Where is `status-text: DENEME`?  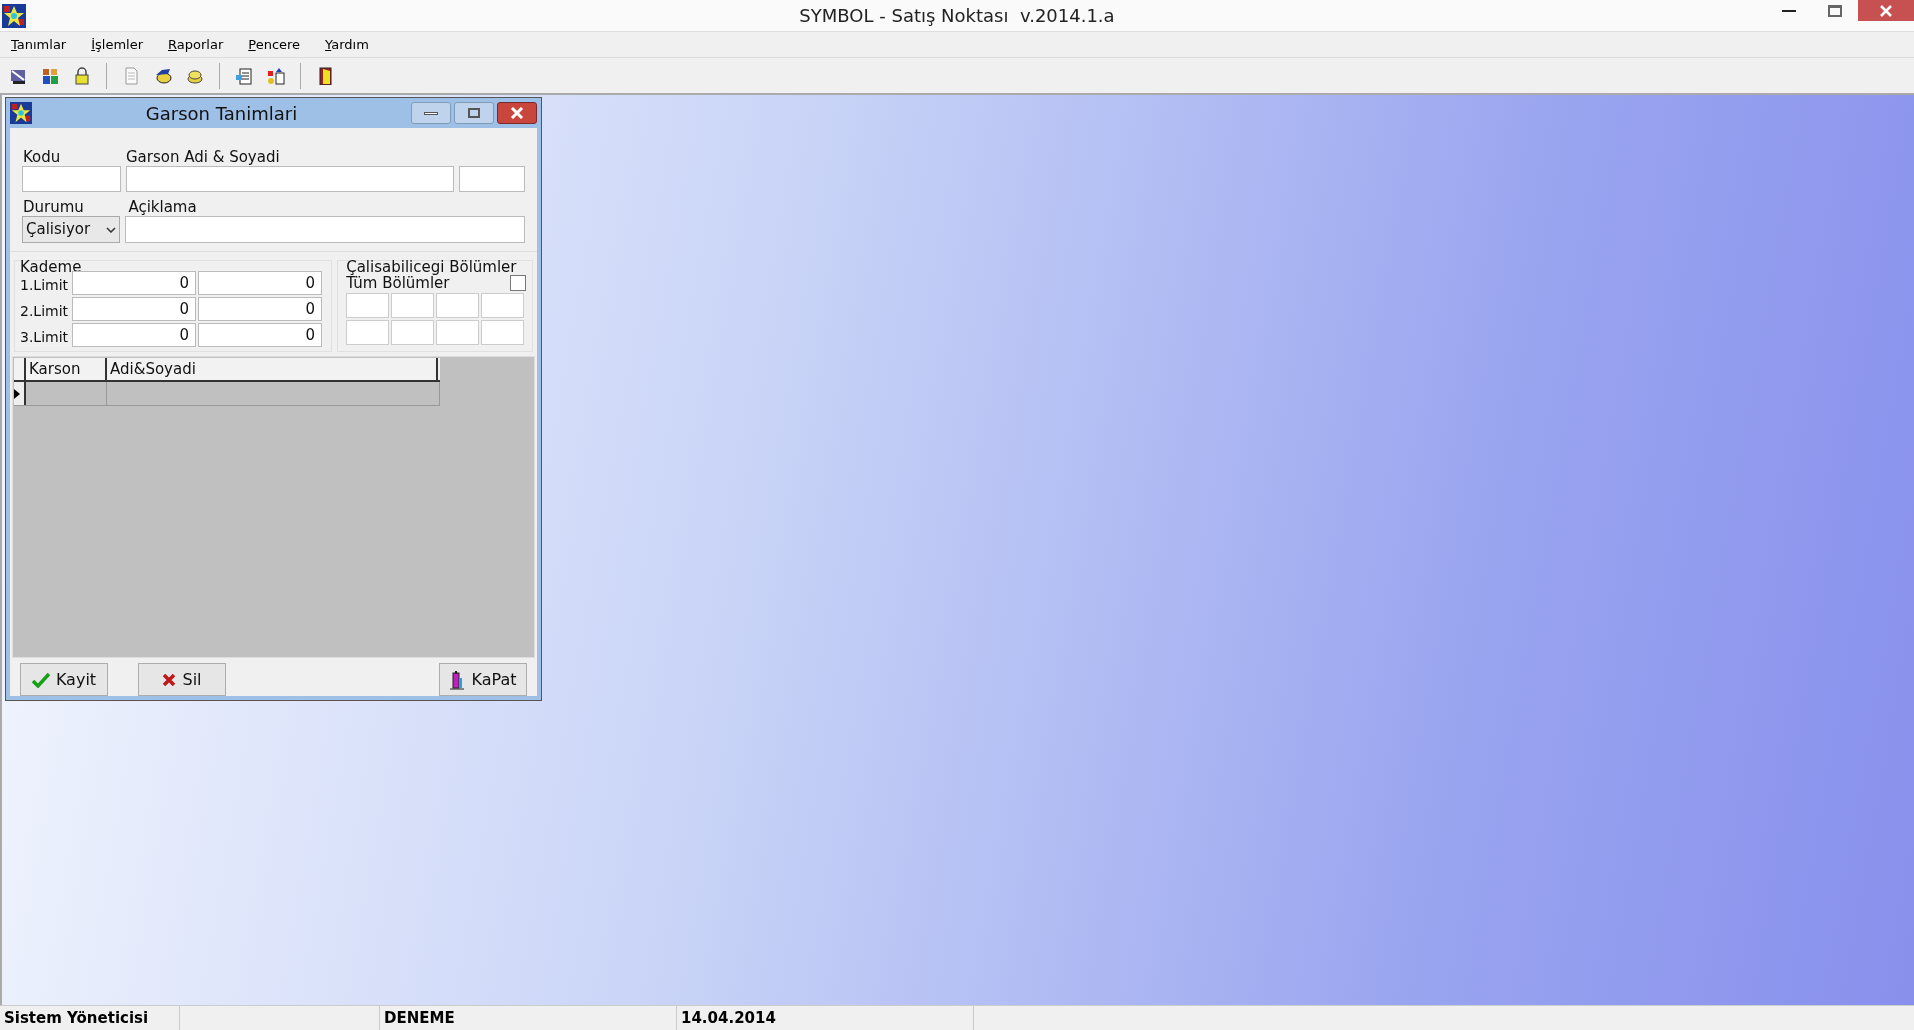 status-text: DENEME is located at coordinates (528, 1018).